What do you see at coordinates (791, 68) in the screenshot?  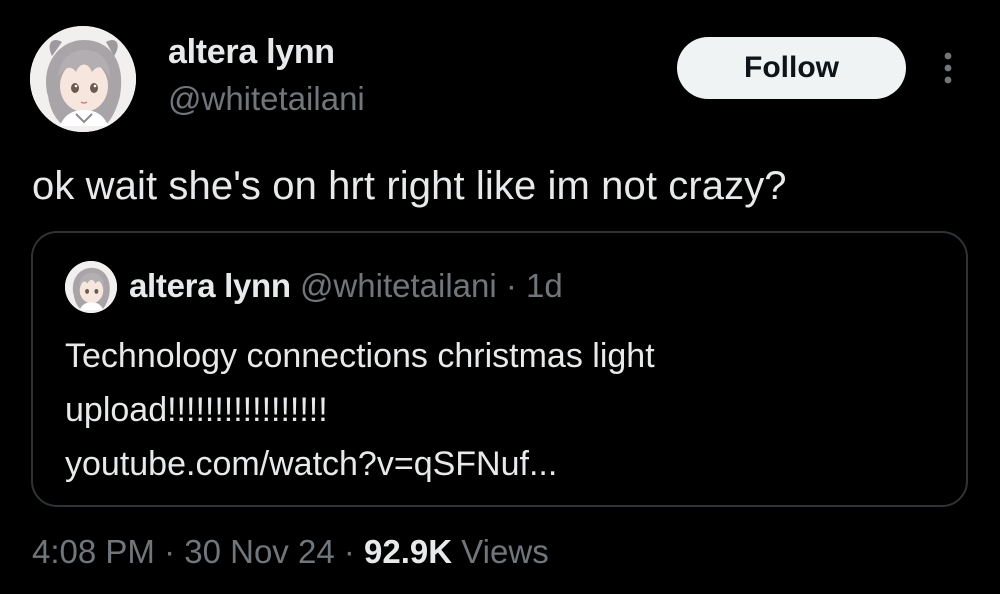 I see `follow-button: Follow` at bounding box center [791, 68].